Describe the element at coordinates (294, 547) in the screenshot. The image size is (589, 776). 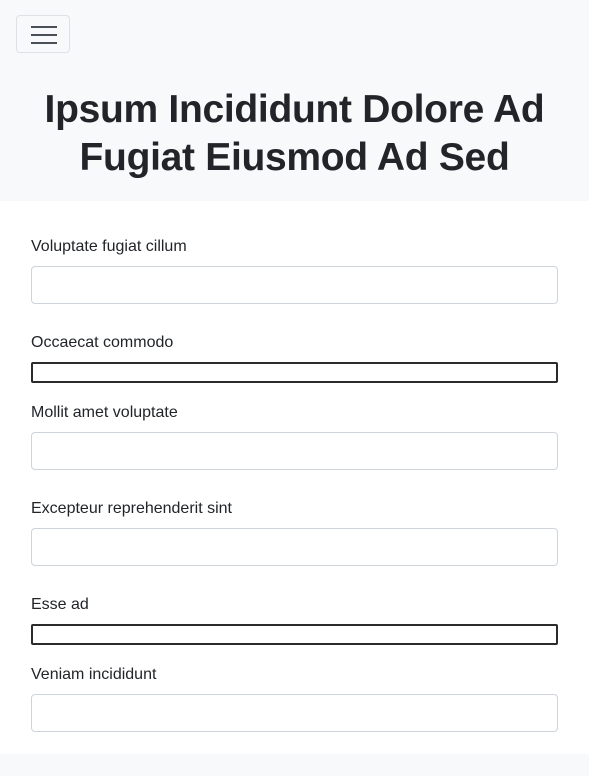
I see `excepteur-reprehenderit-sint-input` at that location.